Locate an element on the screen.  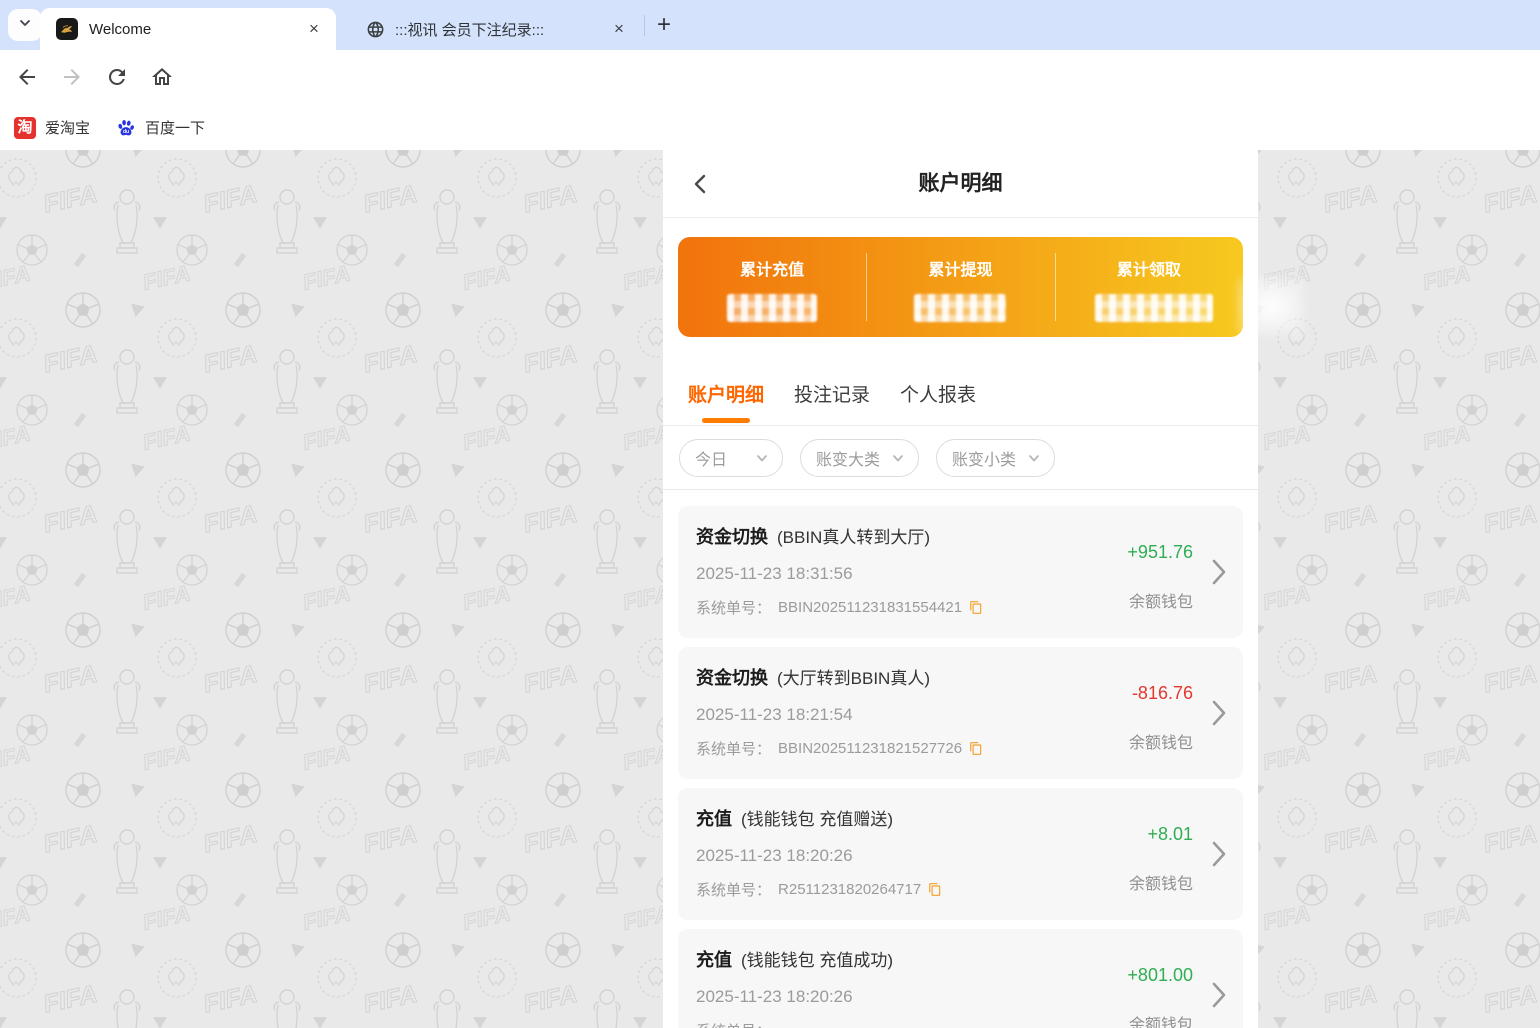
home-button is located at coordinates (162, 77).